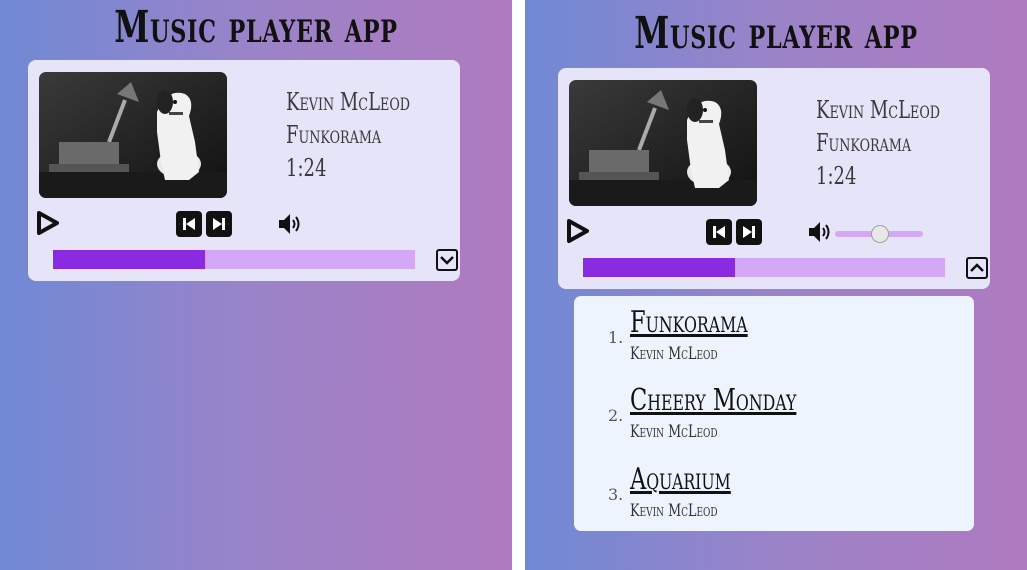 The image size is (1027, 570). Describe the element at coordinates (616, 494) in the screenshot. I see `playlist-item-number: 3.` at that location.